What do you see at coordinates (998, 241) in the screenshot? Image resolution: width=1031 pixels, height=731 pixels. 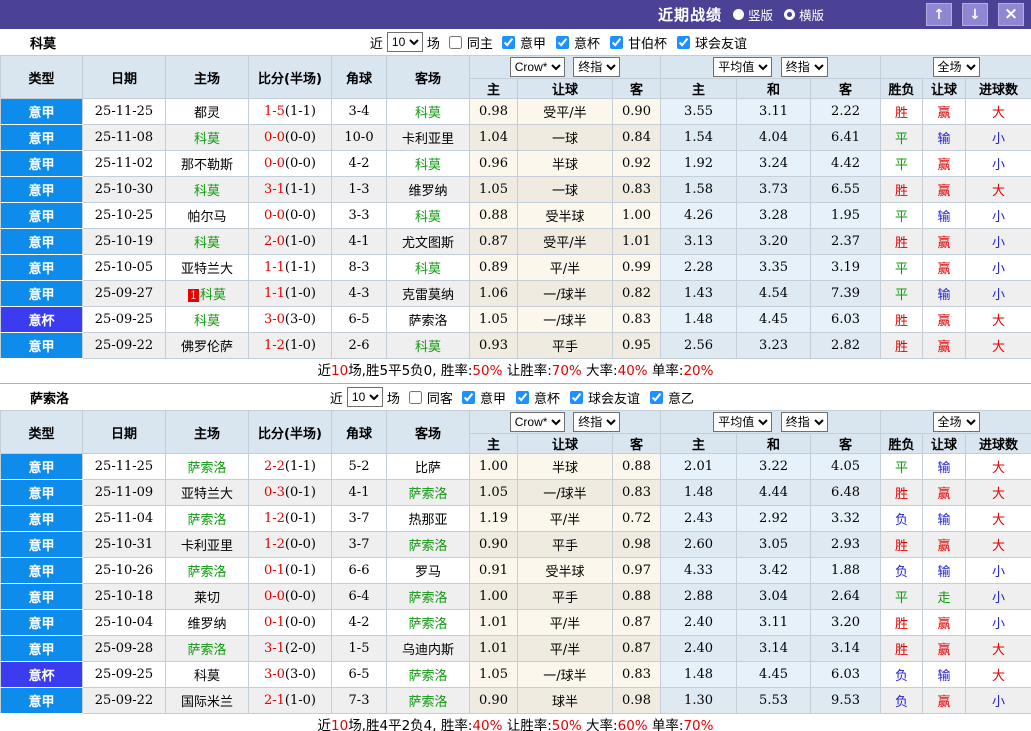 I see `result-goals: 小` at bounding box center [998, 241].